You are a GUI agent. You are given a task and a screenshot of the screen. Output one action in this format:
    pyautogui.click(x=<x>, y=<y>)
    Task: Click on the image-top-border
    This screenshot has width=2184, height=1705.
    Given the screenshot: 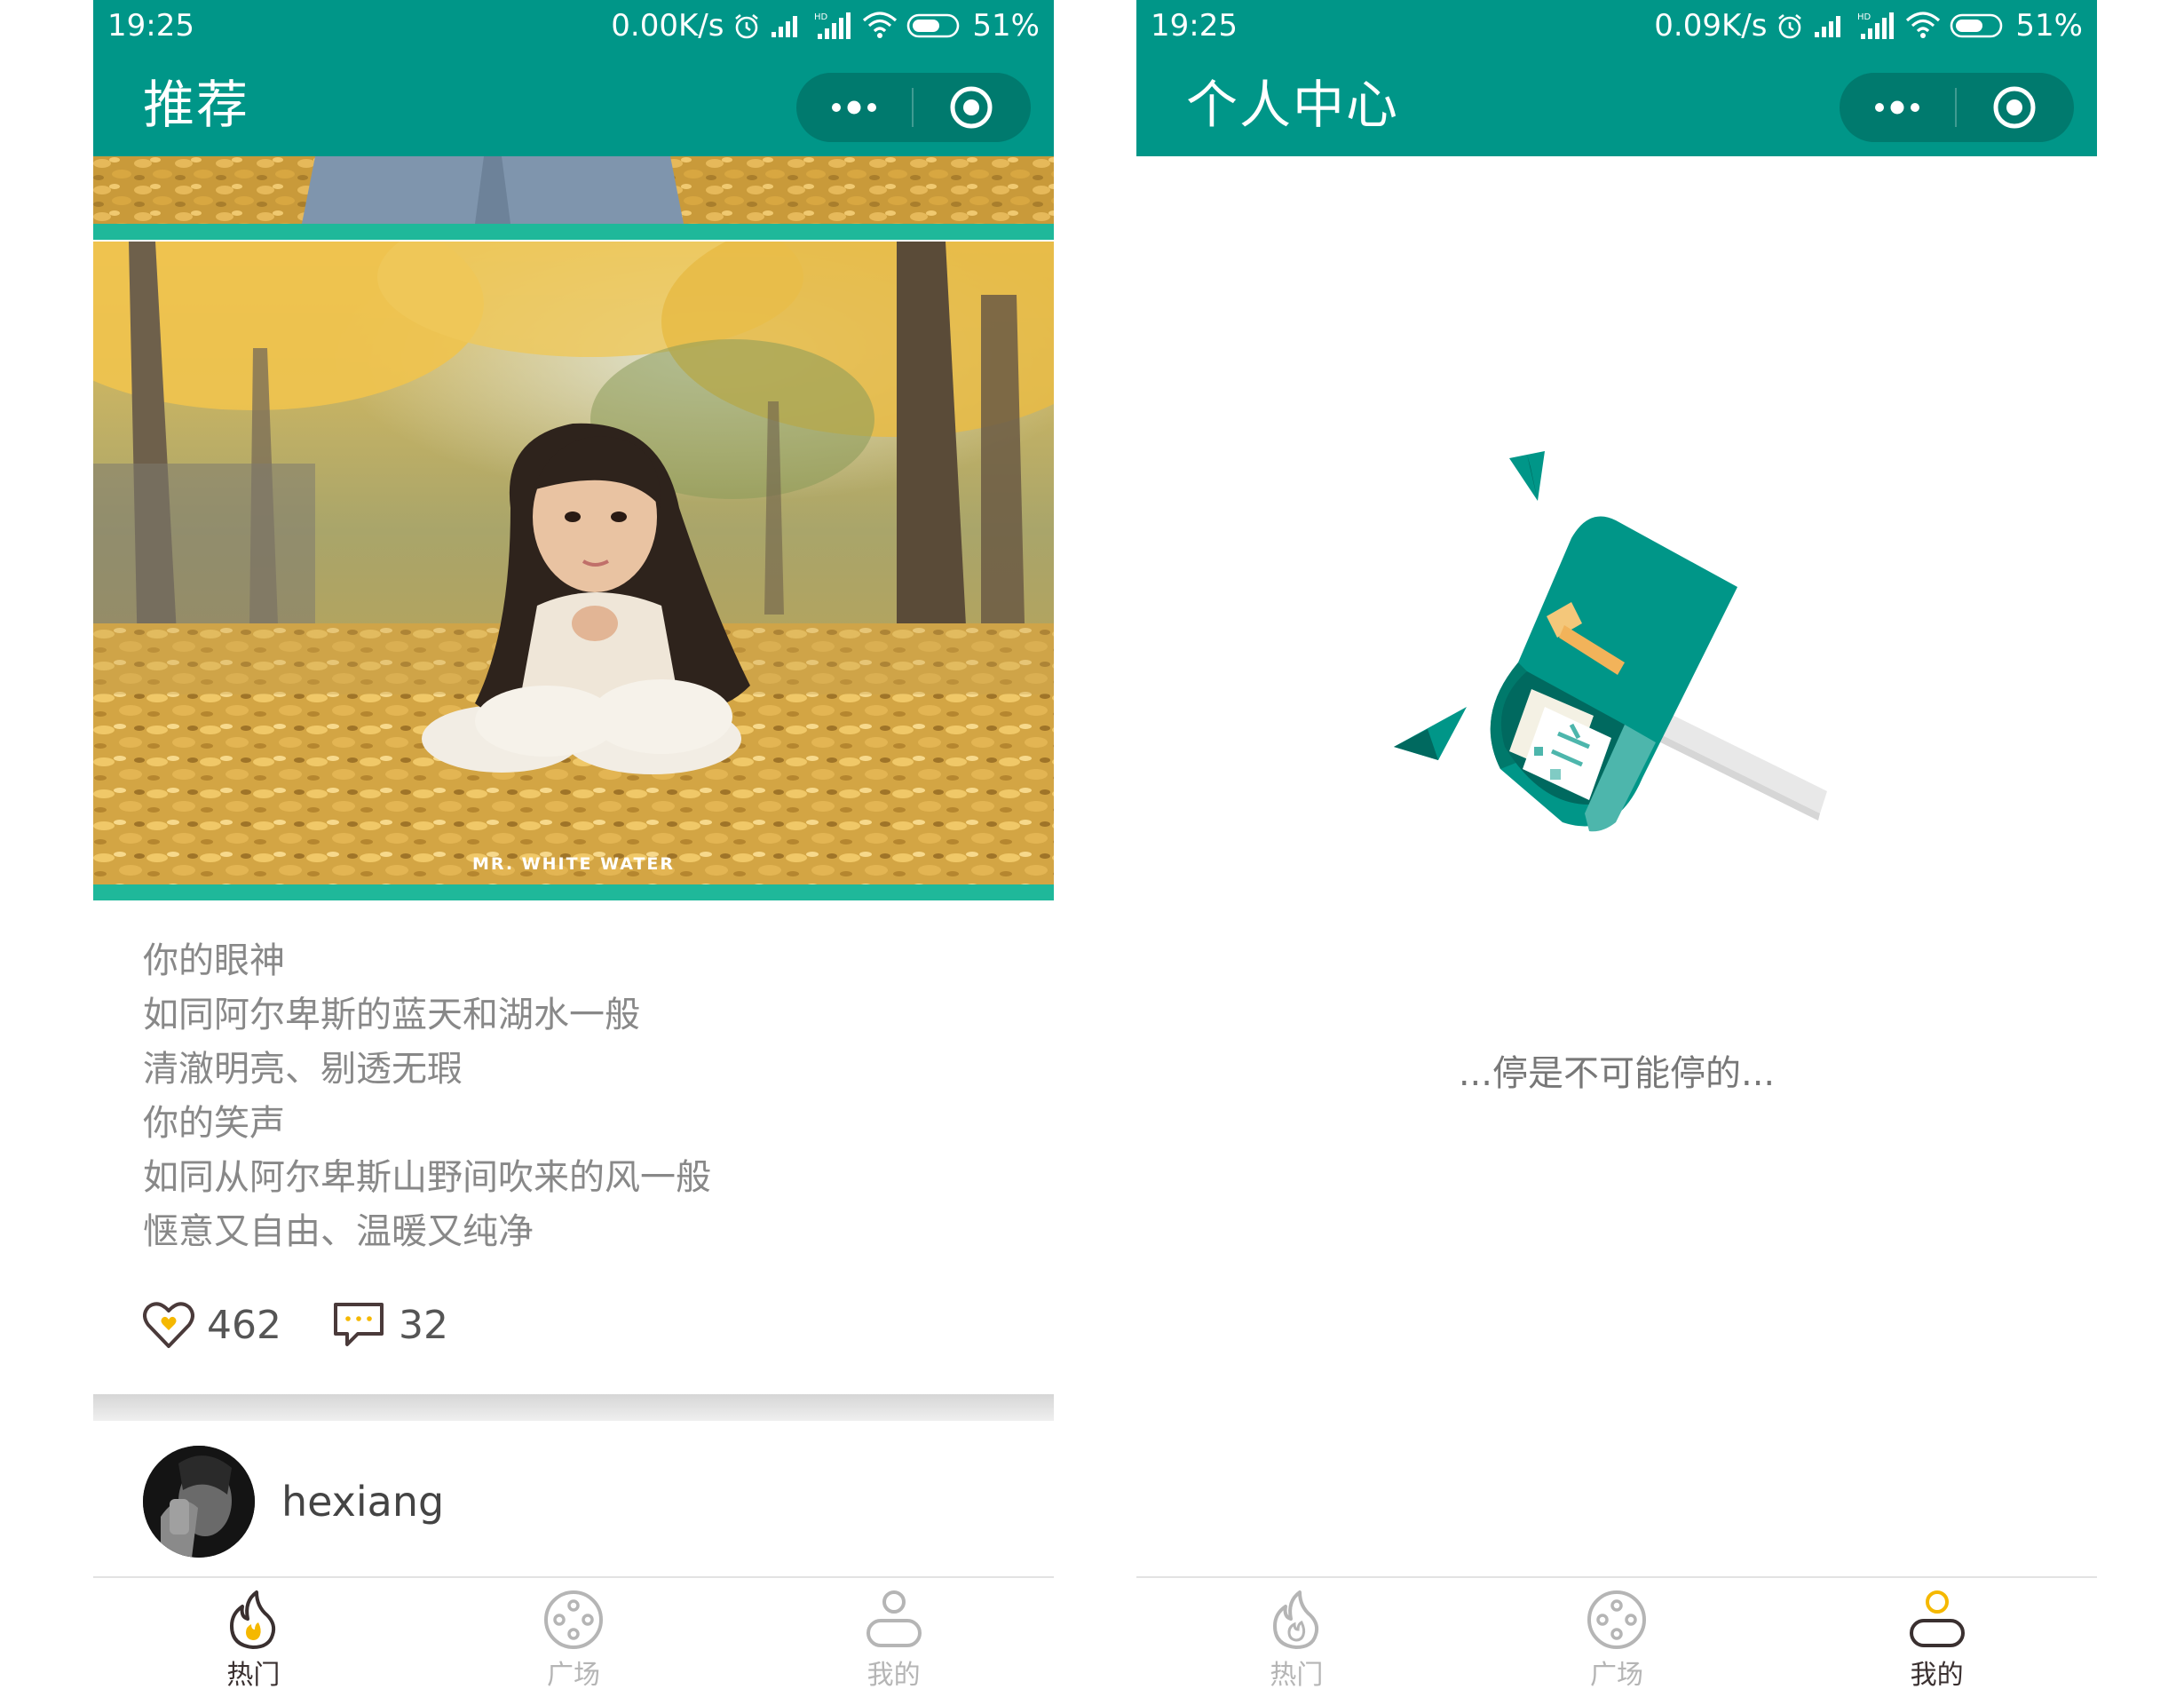 What is the action you would take?
    pyautogui.click(x=573, y=232)
    